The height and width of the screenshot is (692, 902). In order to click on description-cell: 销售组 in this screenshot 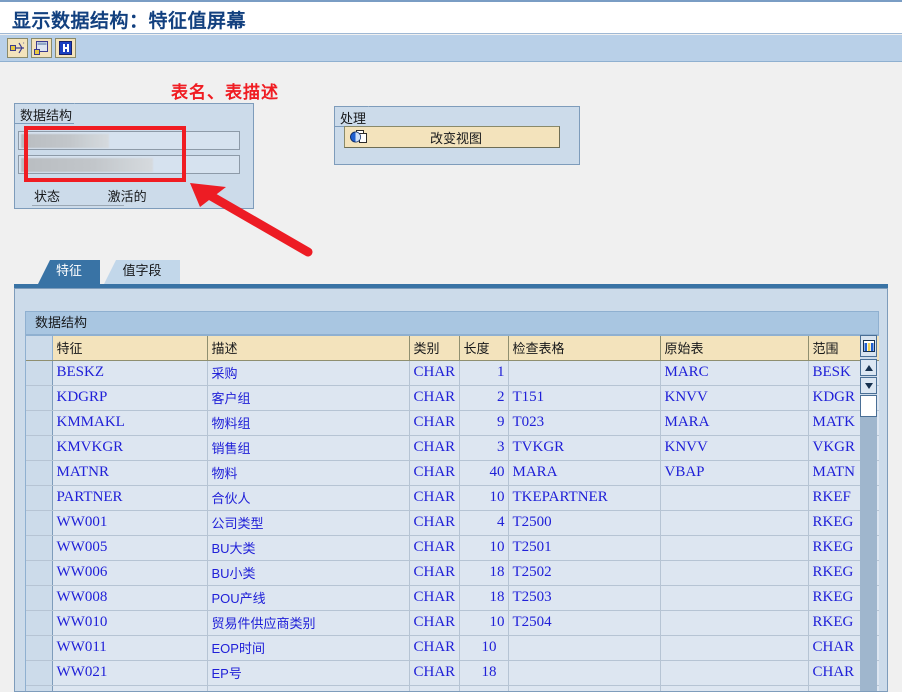, I will do `click(308, 448)`.